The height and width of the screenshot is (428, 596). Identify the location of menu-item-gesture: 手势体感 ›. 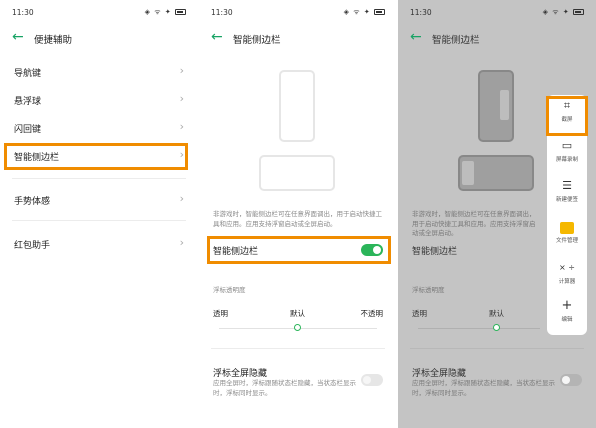
(99, 200).